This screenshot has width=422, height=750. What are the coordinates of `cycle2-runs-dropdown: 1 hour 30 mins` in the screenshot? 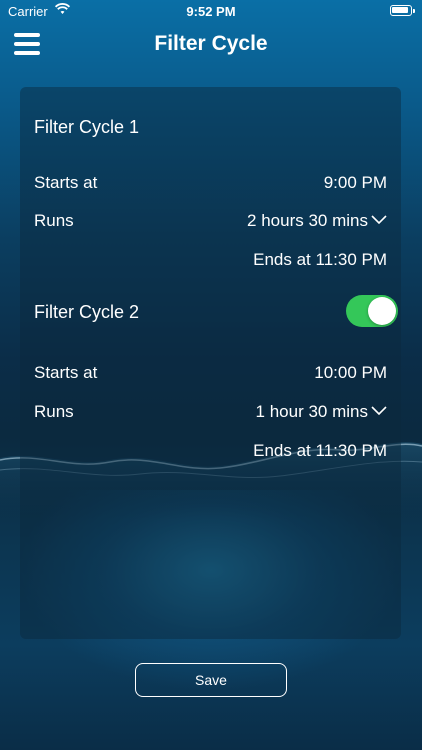 It's located at (321, 412).